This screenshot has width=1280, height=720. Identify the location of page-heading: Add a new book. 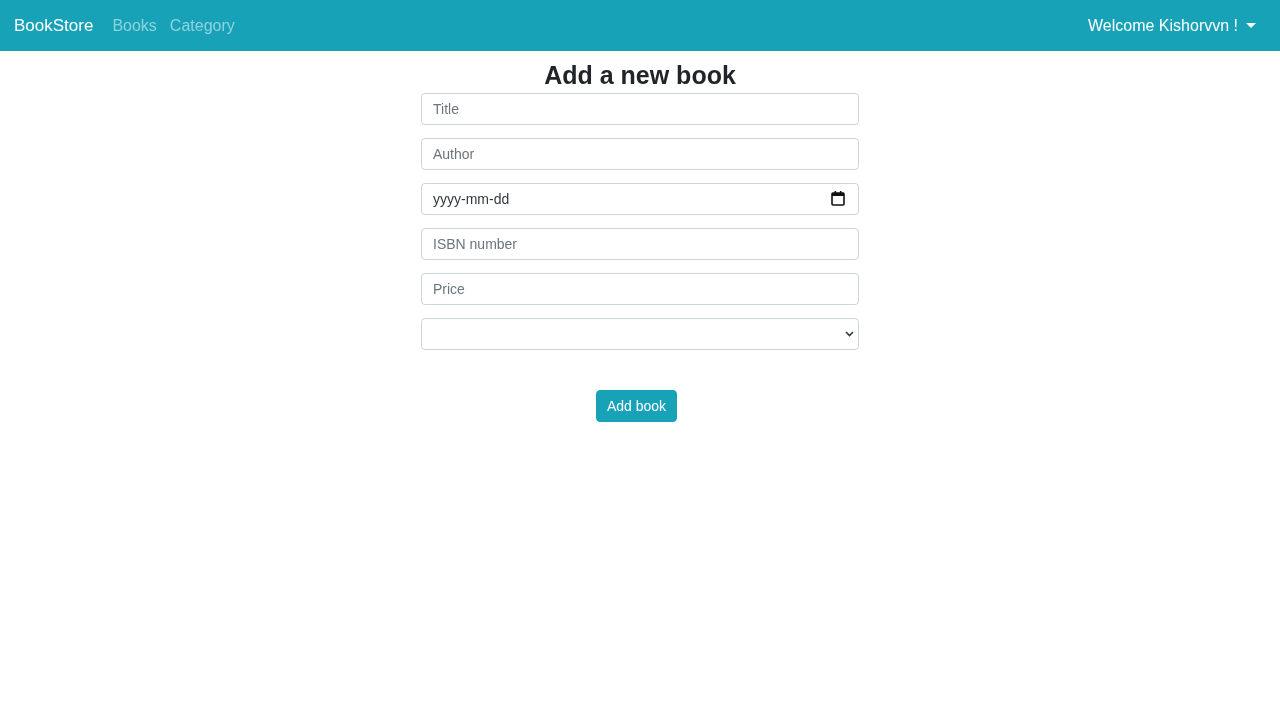
(640, 75).